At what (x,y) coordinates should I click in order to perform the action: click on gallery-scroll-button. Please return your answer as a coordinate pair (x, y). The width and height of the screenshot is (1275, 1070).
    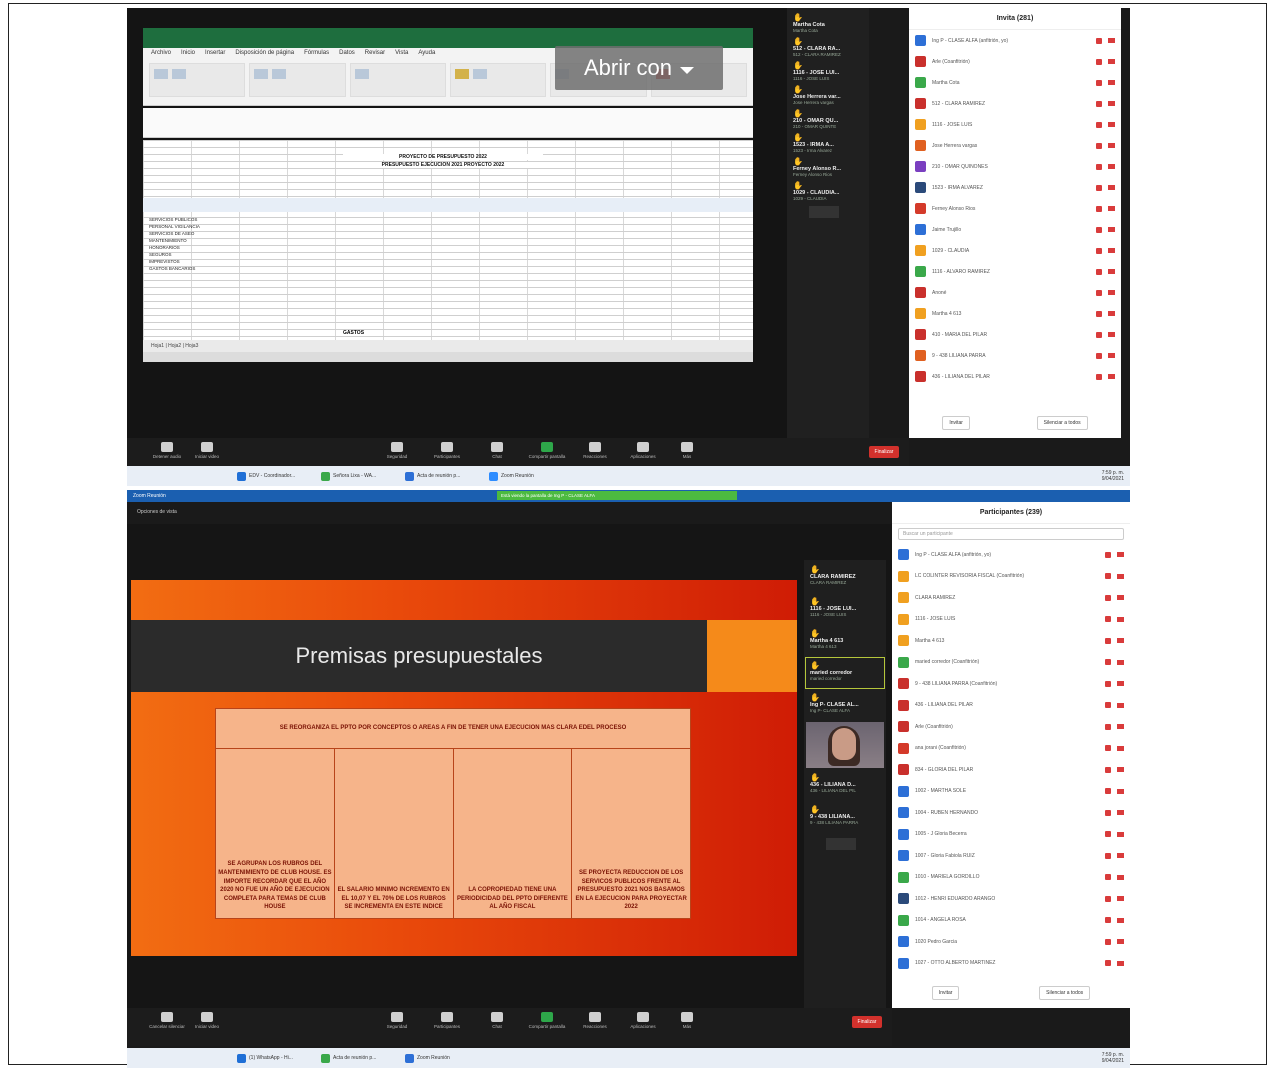
    Looking at the image, I should click on (824, 212).